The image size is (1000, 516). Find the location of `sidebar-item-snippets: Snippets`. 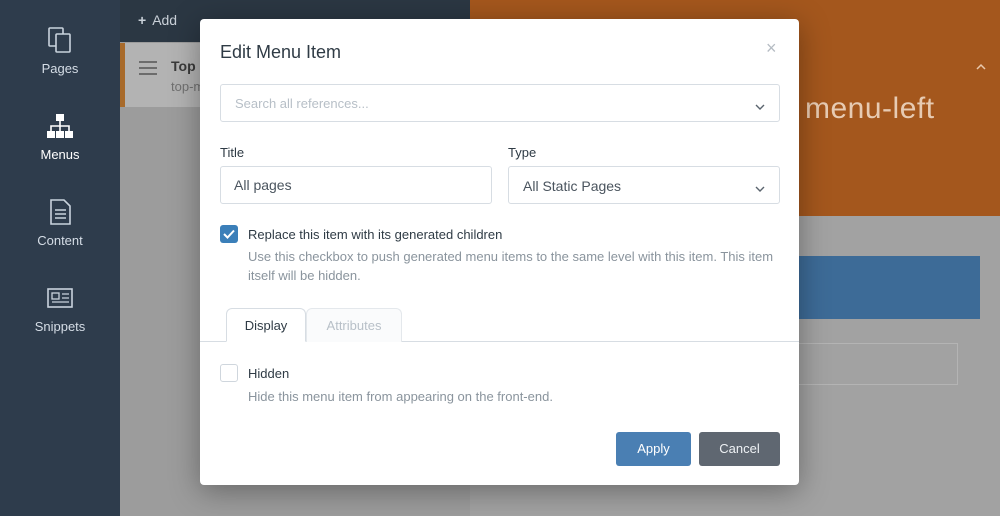

sidebar-item-snippets: Snippets is located at coordinates (60, 323).